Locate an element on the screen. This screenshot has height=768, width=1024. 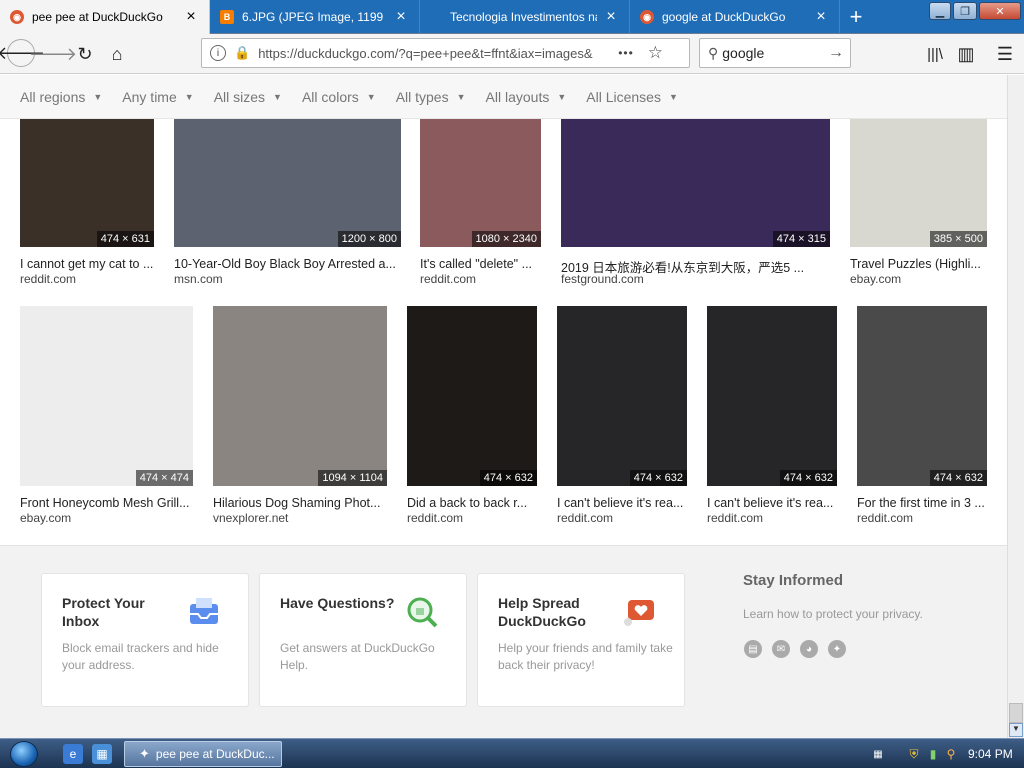
filter-label: All sizes is located at coordinates (239, 96).